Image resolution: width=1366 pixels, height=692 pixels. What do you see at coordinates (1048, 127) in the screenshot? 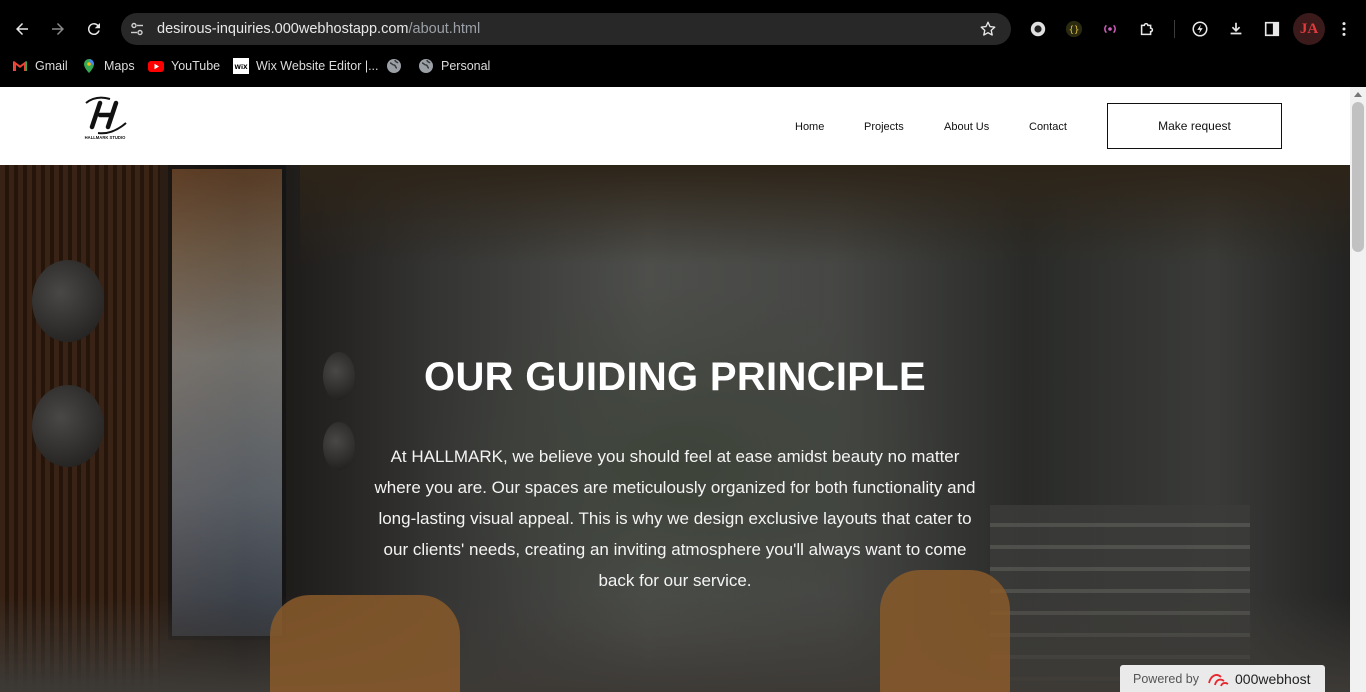
I see `nav-contact: Contact` at bounding box center [1048, 127].